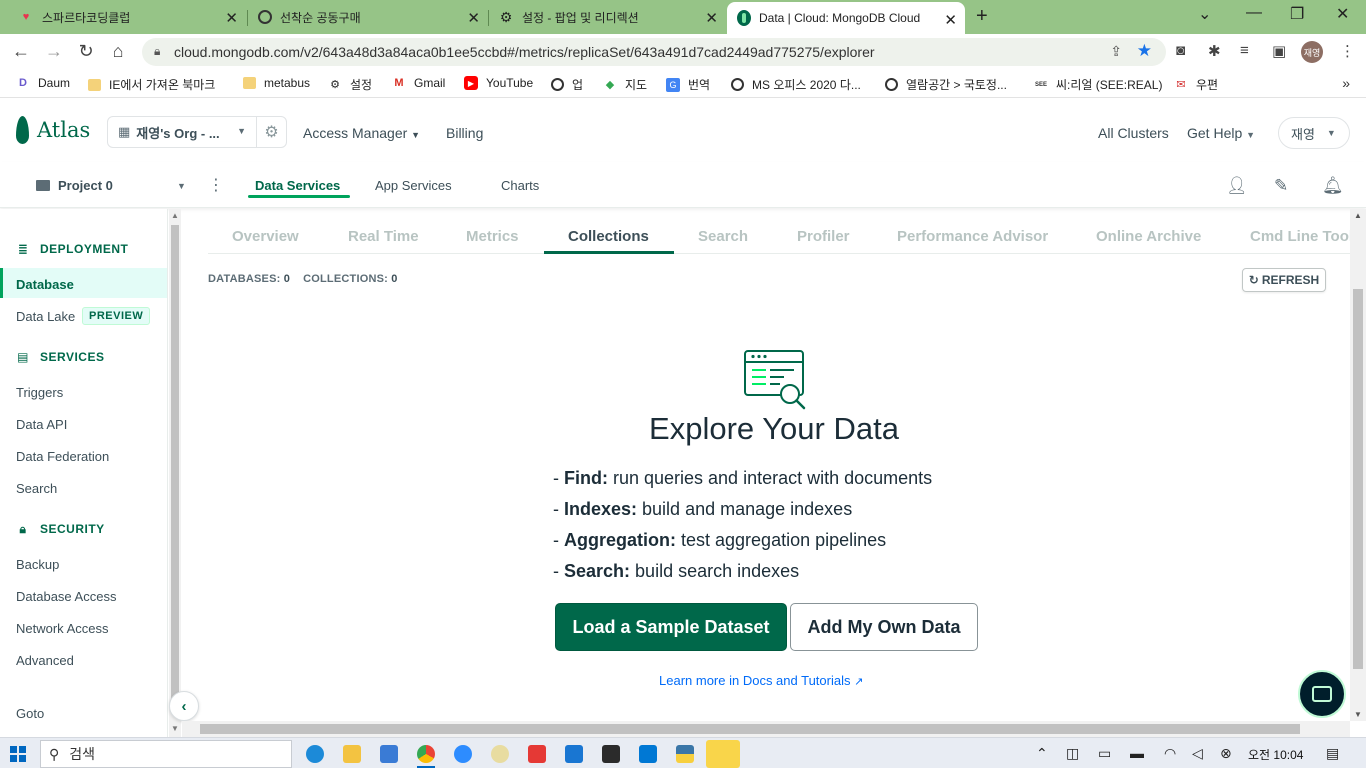 Image resolution: width=1366 pixels, height=768 pixels. I want to click on tray-display-icon: ▭, so click(1104, 753).